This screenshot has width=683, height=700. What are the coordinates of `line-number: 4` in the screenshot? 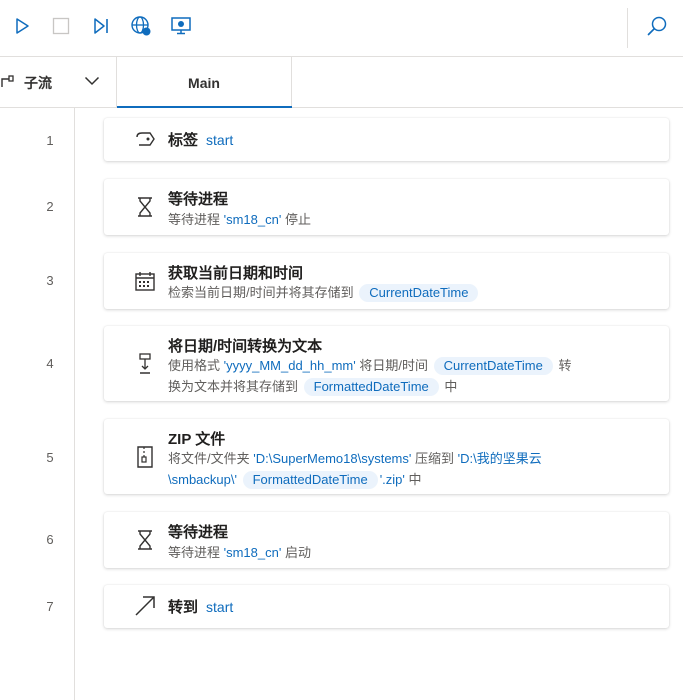 It's located at (50, 363).